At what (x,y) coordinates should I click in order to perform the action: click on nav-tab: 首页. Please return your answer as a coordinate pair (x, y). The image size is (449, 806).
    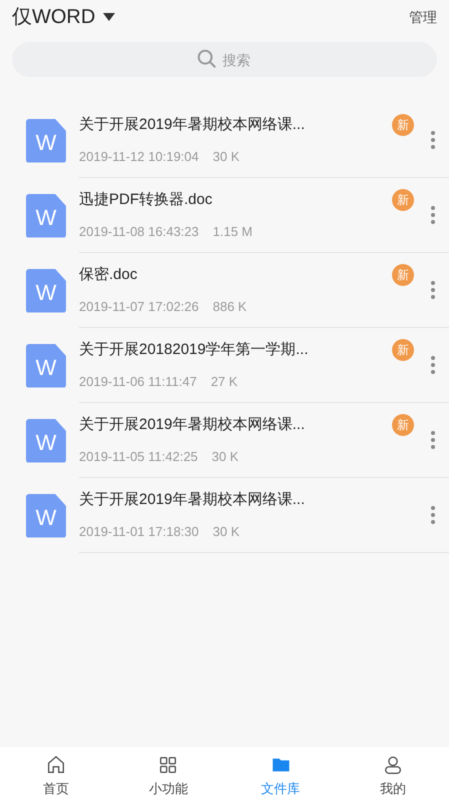
    Looking at the image, I should click on (56, 776).